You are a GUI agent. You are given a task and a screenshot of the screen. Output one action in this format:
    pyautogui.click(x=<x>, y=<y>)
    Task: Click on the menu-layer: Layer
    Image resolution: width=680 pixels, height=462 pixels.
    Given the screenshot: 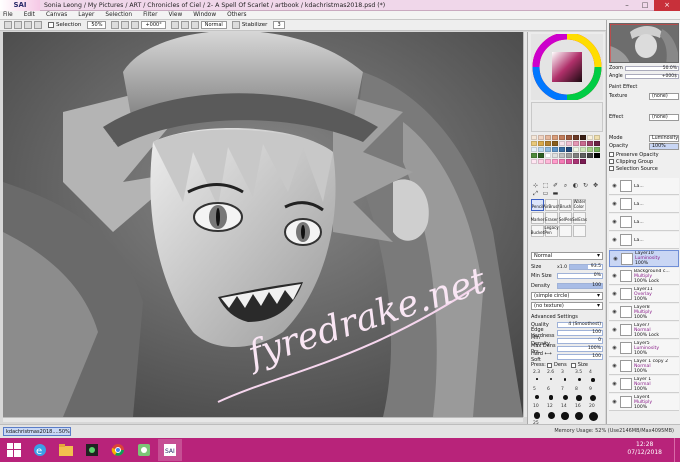 What is the action you would take?
    pyautogui.click(x=86, y=15)
    